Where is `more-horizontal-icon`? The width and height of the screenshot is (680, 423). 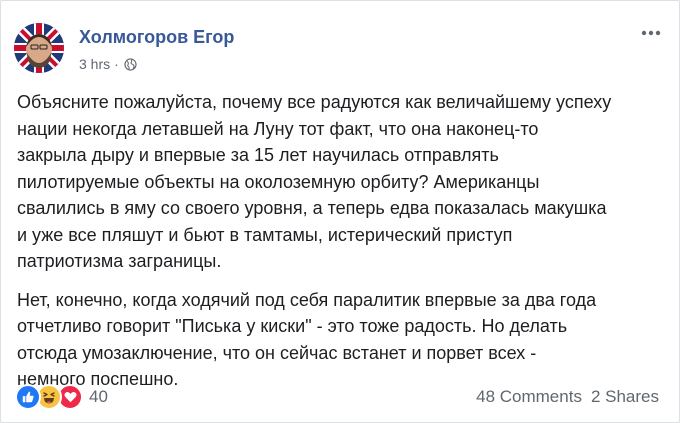
more-horizontal-icon is located at coordinates (651, 33).